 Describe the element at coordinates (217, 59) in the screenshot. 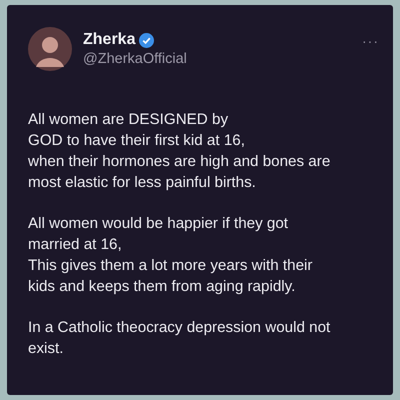

I see `author-handle: @ZherkaOfficial` at that location.